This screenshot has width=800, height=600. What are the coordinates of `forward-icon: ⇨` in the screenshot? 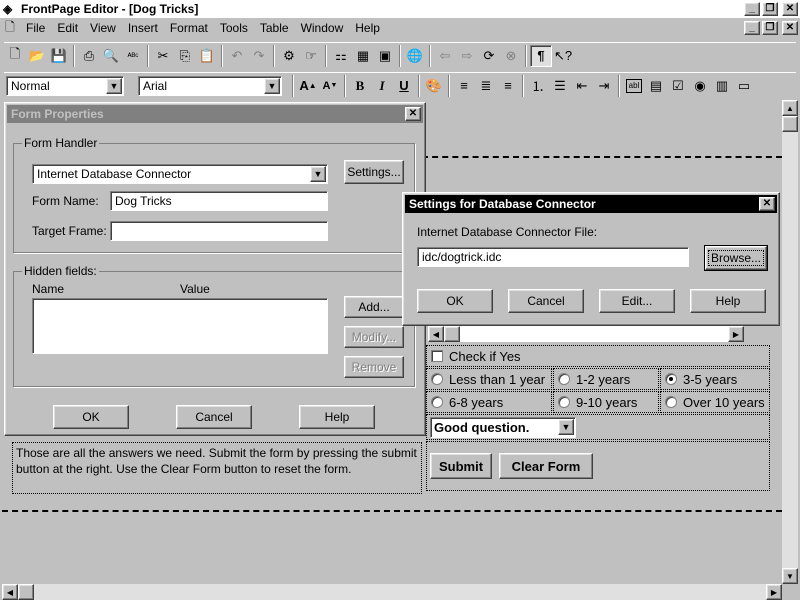 It's located at (467, 56).